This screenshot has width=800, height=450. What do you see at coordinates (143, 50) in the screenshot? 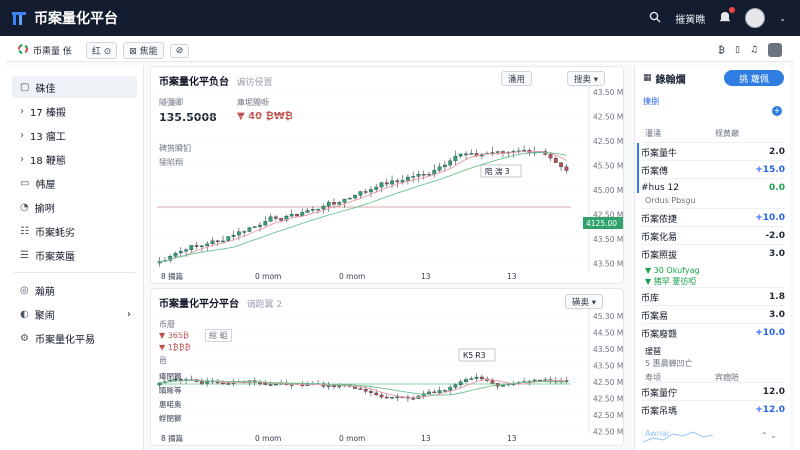
I see `filter-button: ⊠ 焦能` at bounding box center [143, 50].